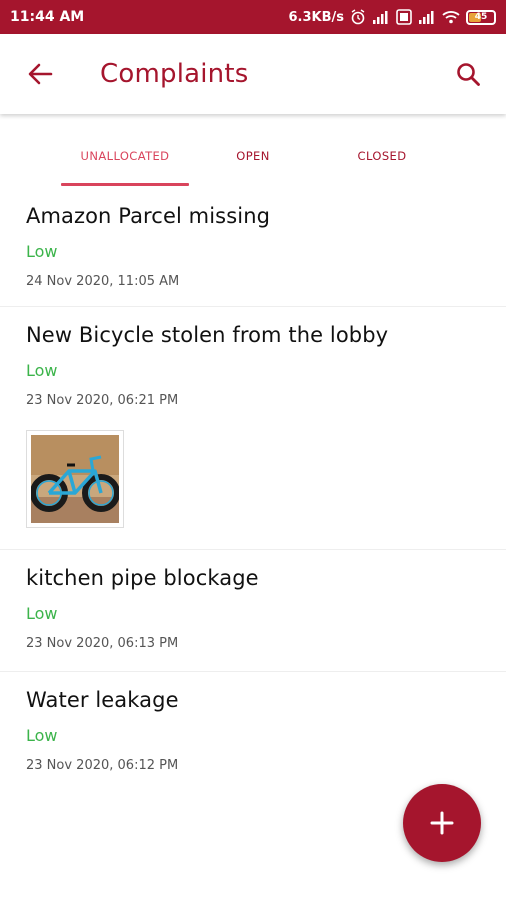 The height and width of the screenshot is (900, 506). I want to click on alarm-icon, so click(358, 17).